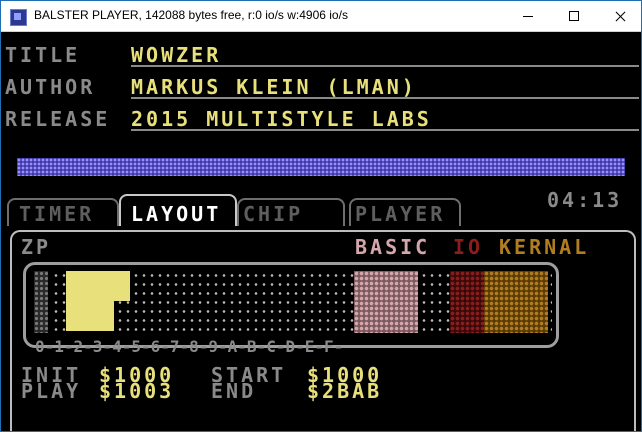  I want to click on tab-chip-label: CHIP, so click(273, 214).